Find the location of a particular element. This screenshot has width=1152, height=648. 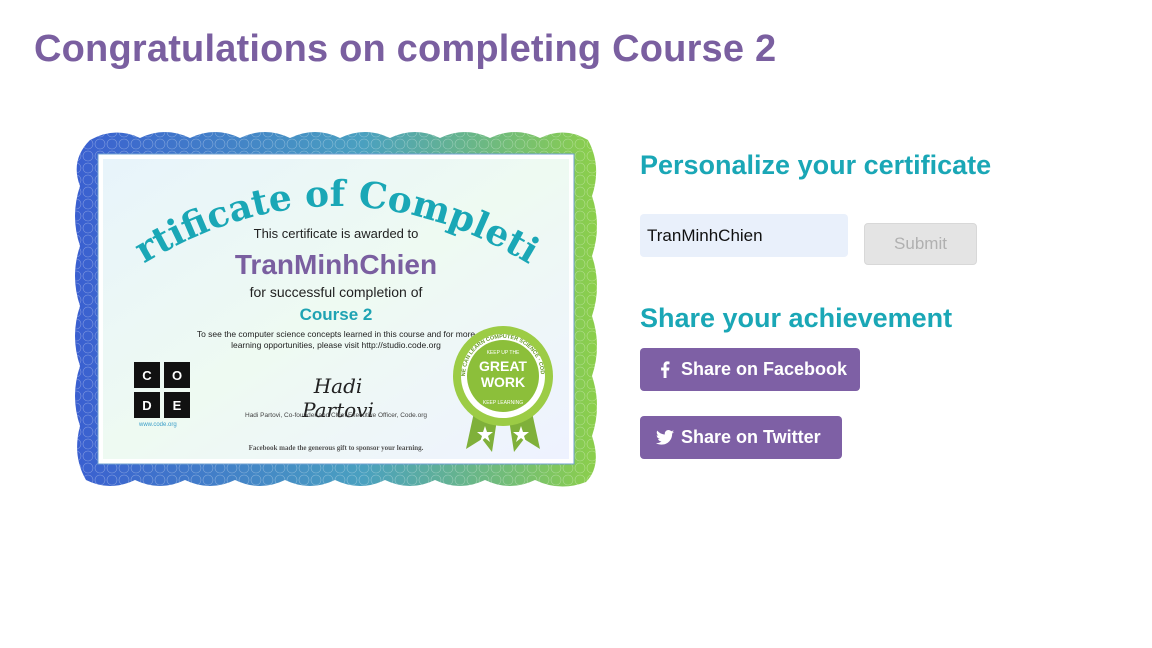

share-facebook-label: Share on Facebook is located at coordinates (764, 369).